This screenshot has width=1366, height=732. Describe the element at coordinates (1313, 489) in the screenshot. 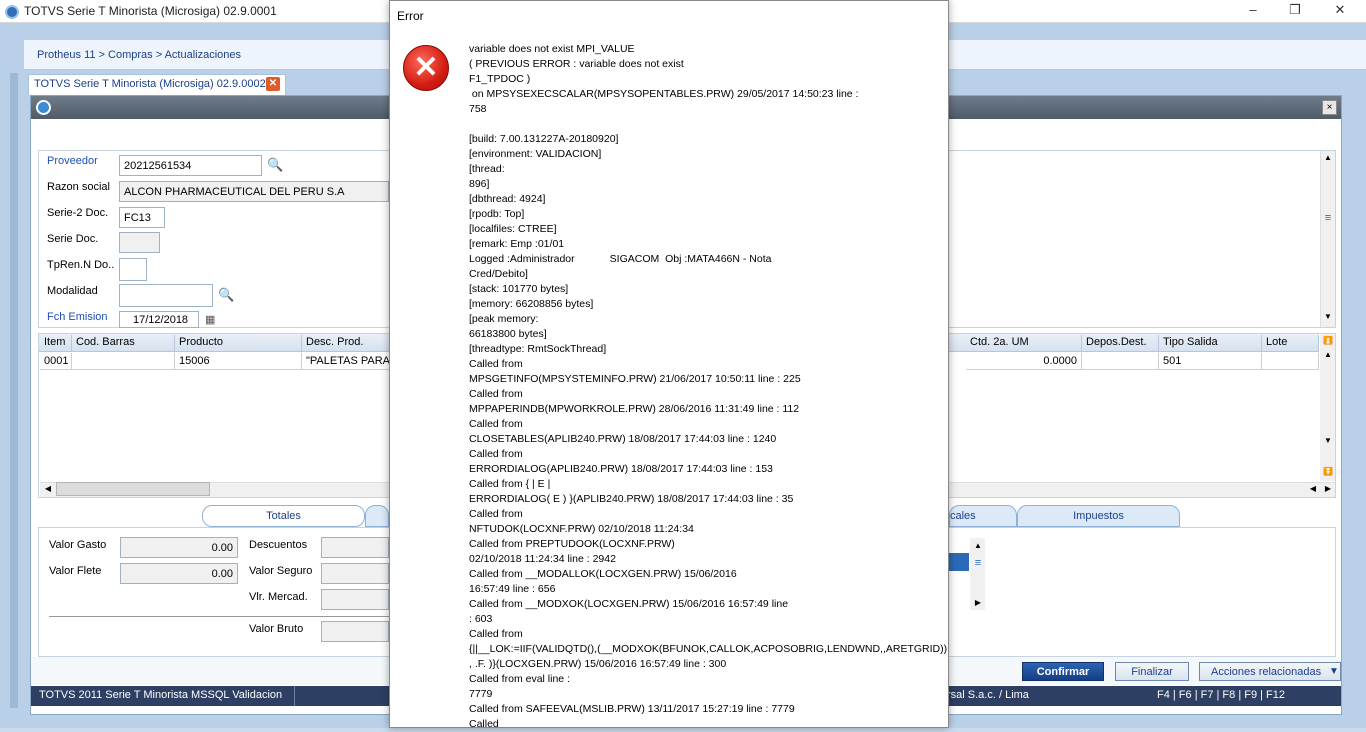

I see `scroll-right-icon: ◀` at that location.